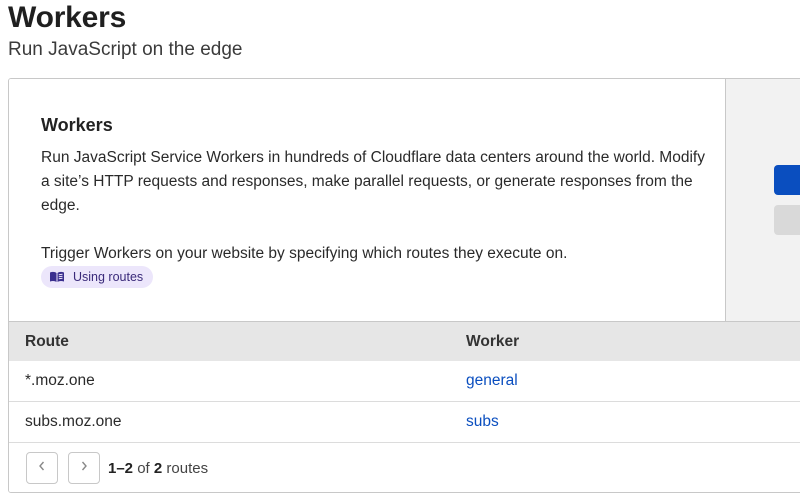 The height and width of the screenshot is (500, 800). I want to click on worker-link: subs, so click(482, 422).